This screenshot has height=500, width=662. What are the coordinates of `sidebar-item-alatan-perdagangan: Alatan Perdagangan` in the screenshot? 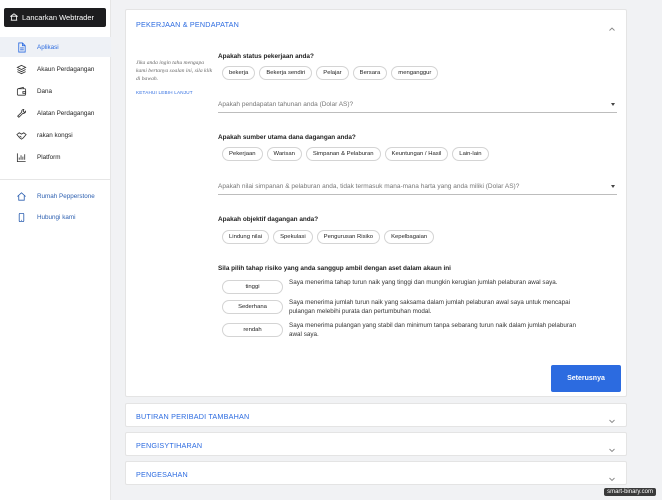 It's located at (55, 113).